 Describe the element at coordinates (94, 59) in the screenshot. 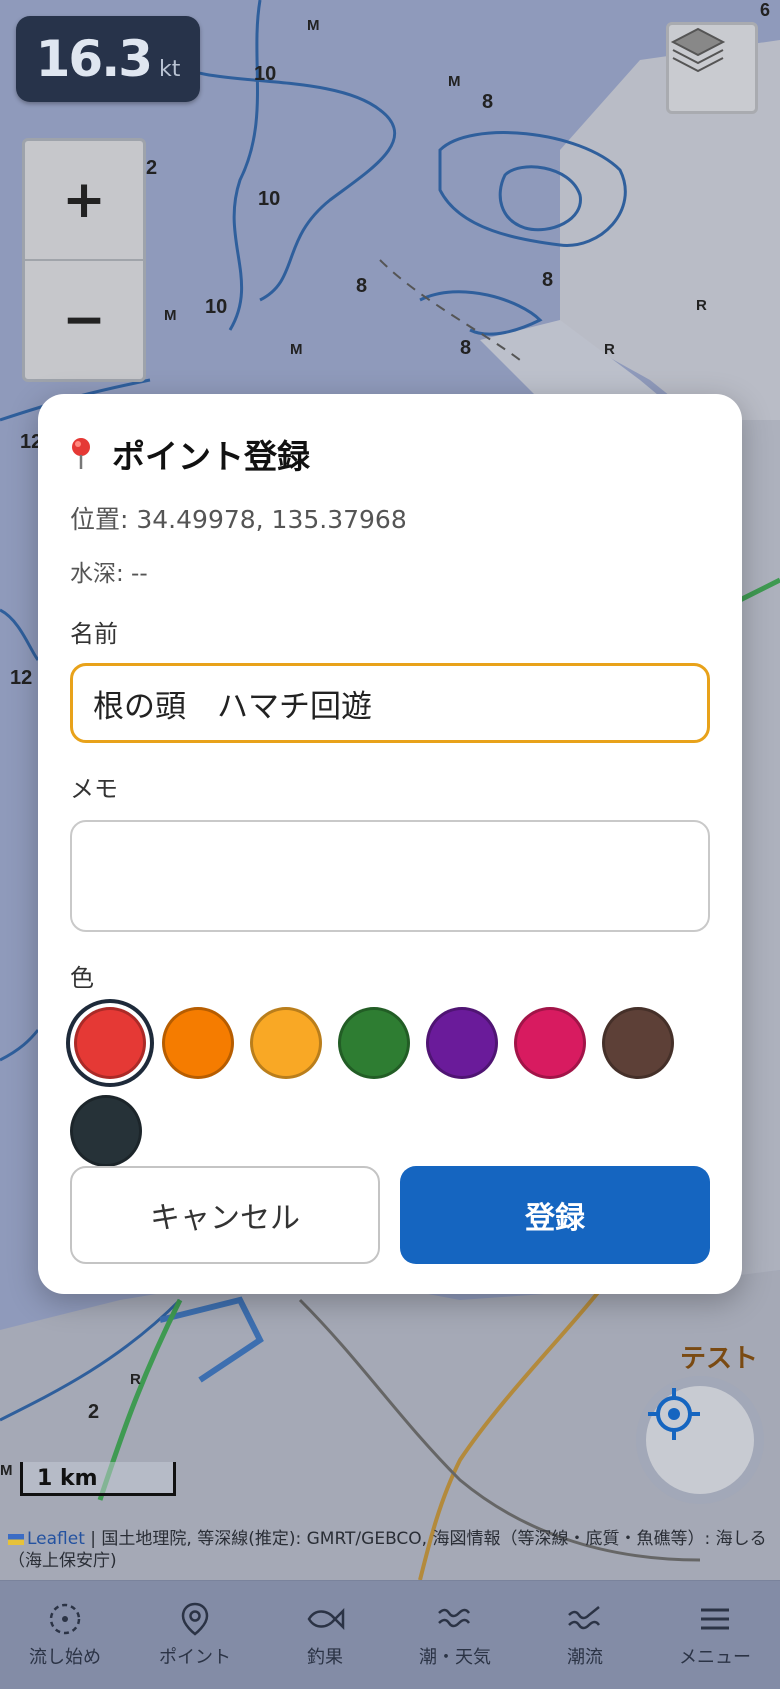

I see `speed-value: 16.3` at that location.